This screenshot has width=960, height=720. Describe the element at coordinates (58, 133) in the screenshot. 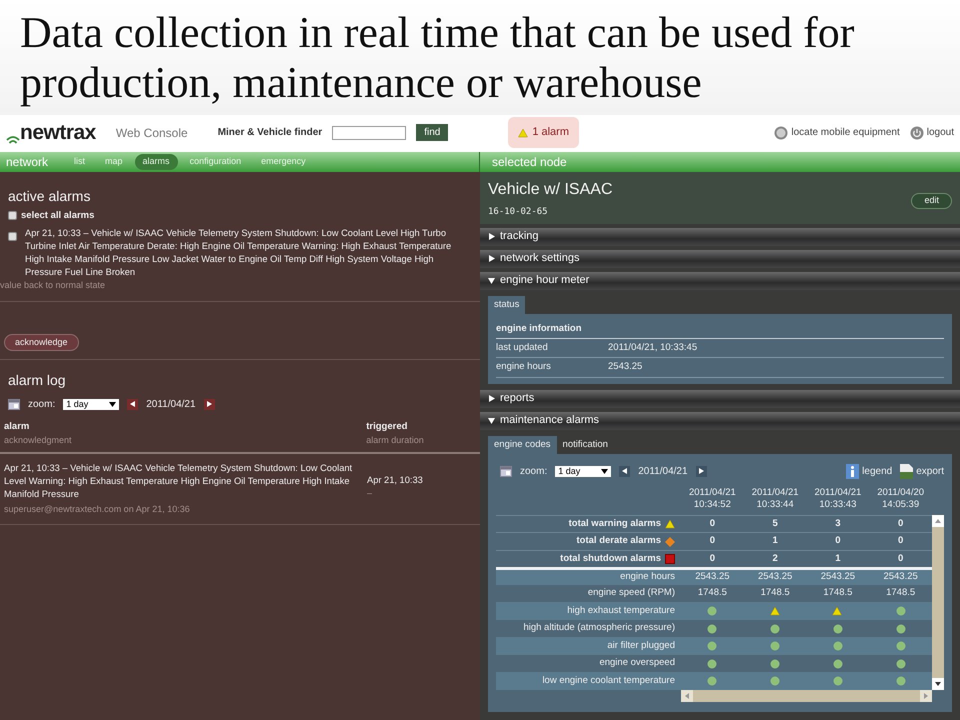

I see `logo: newtrax` at that location.